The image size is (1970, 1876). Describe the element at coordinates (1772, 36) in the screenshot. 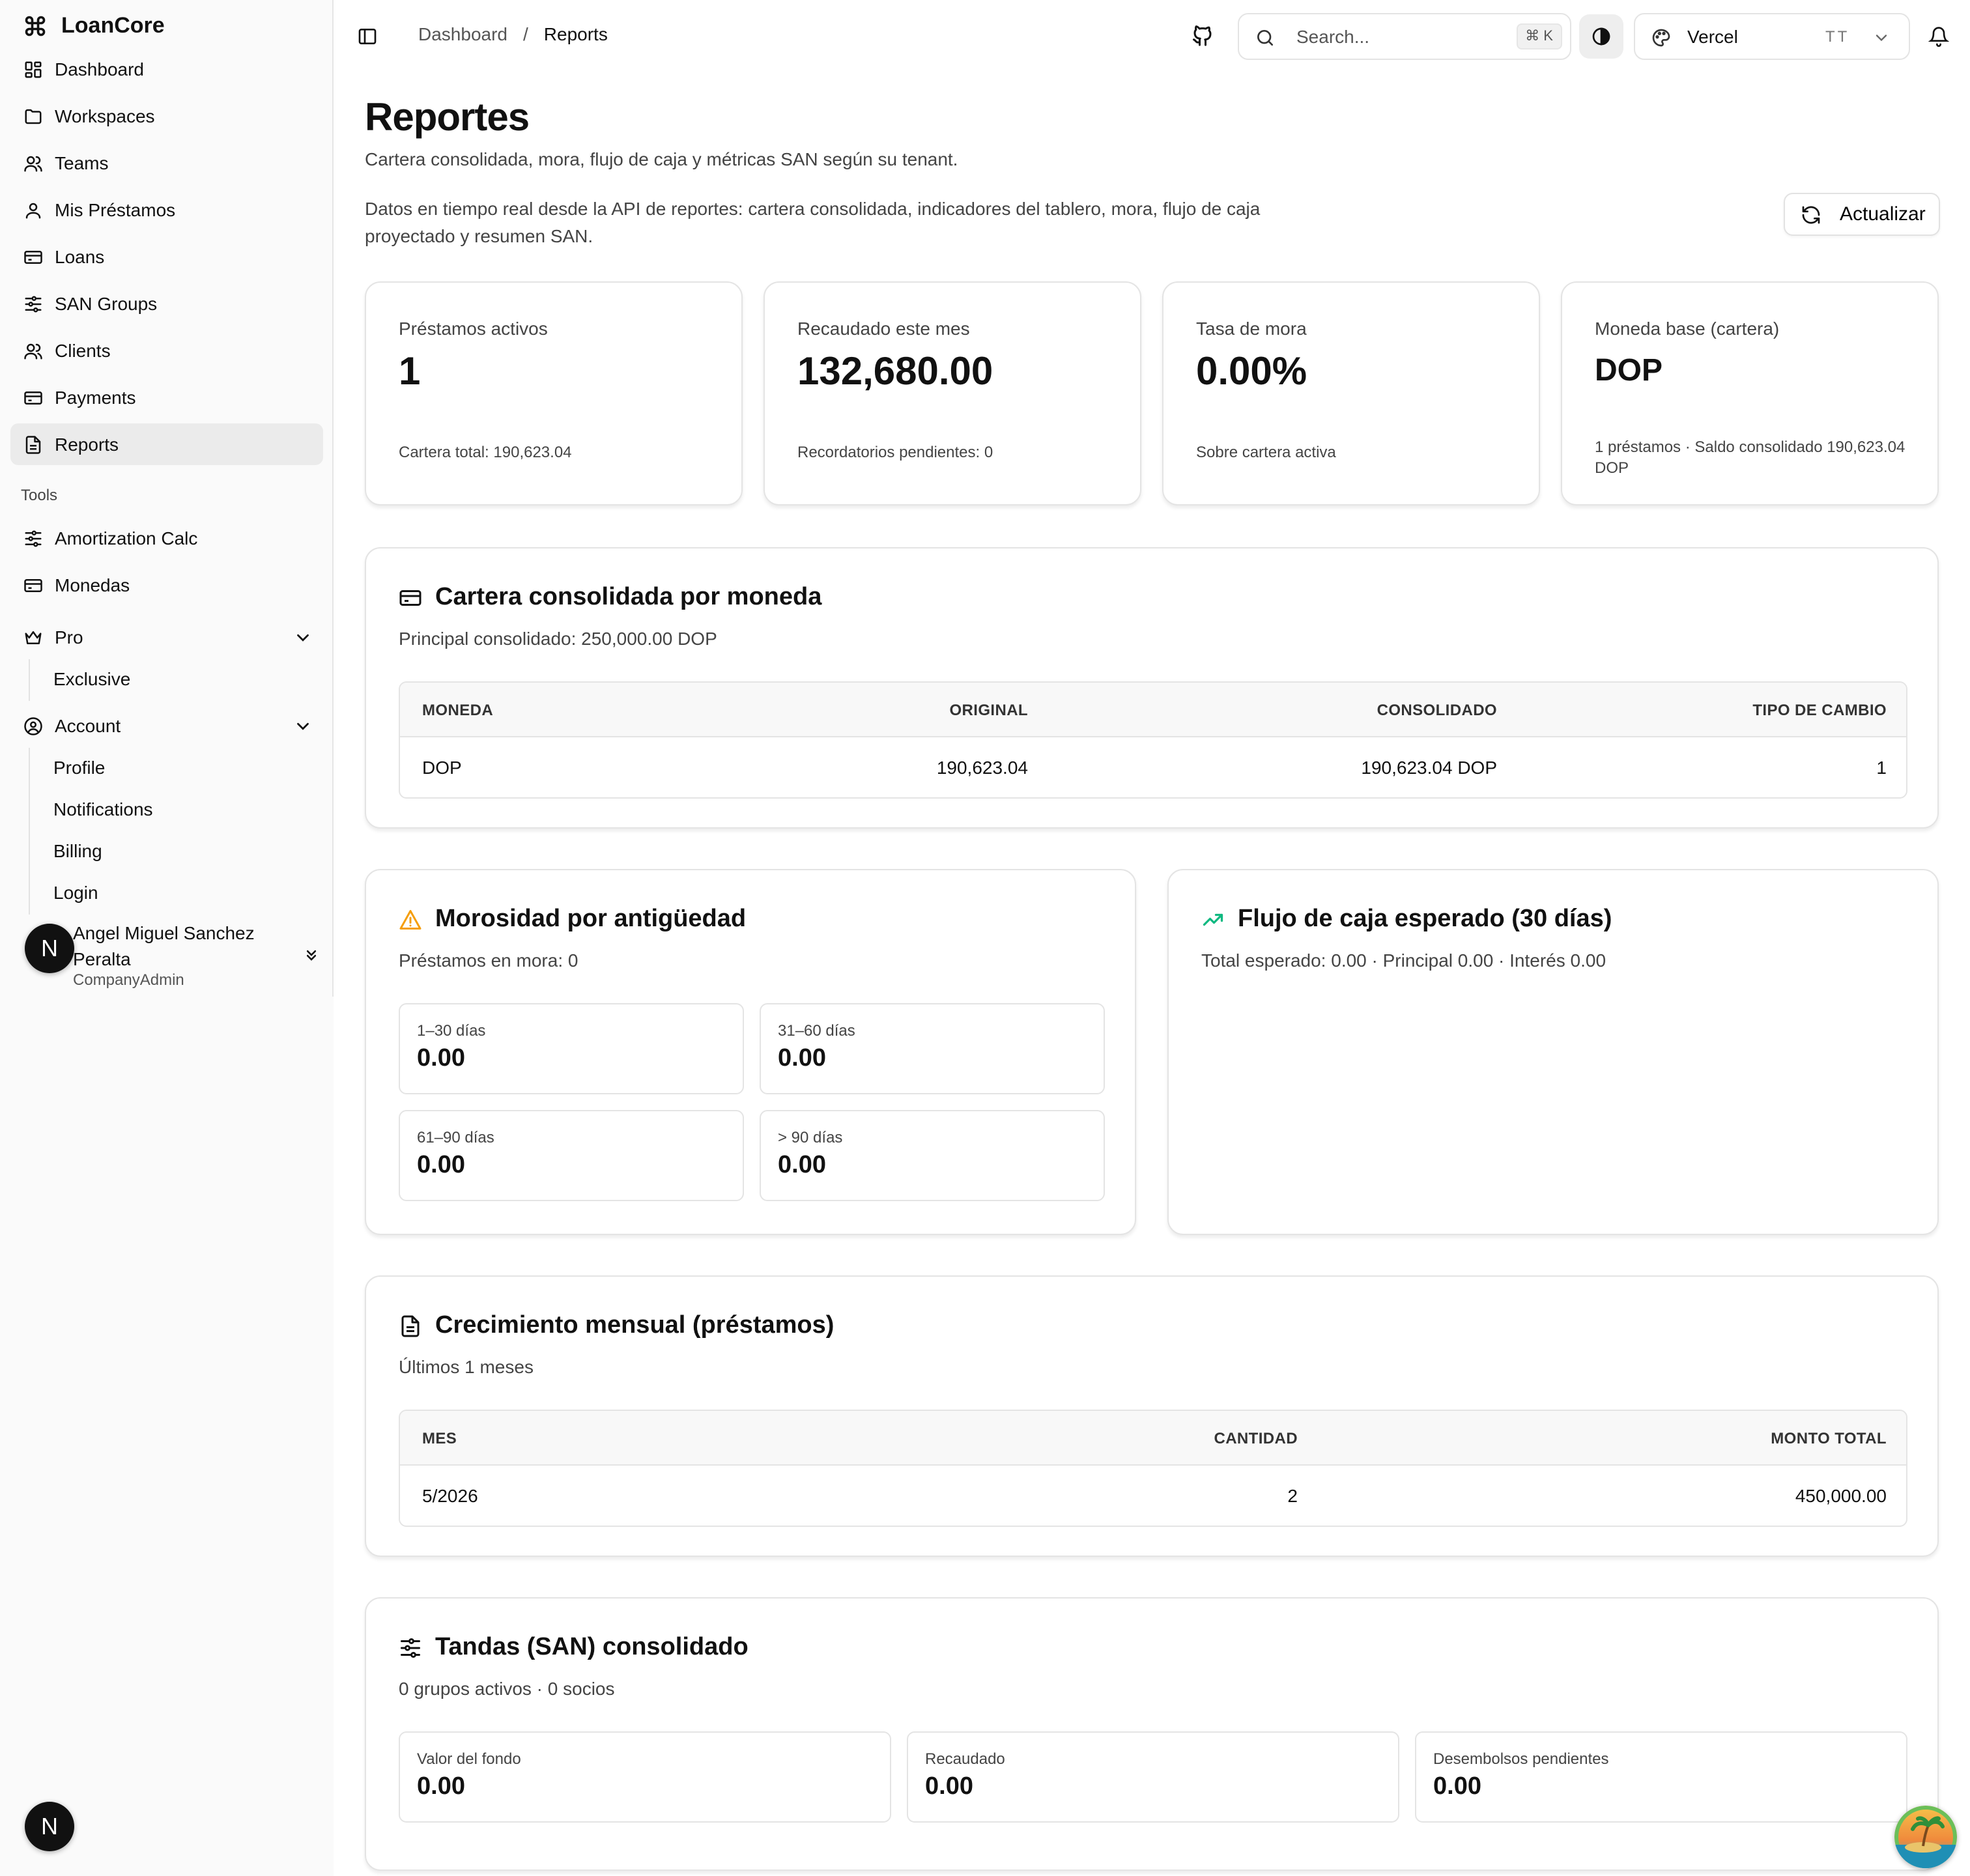

I see `team-selector: Vercel TT` at that location.